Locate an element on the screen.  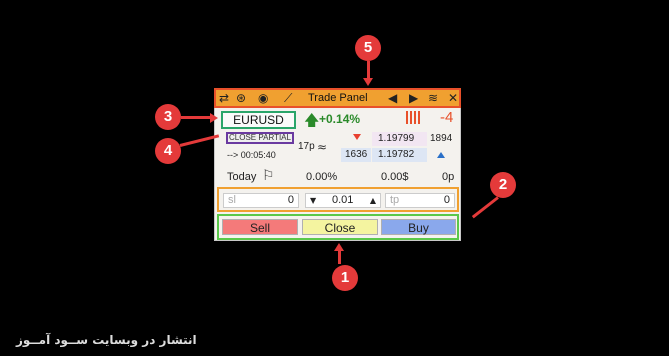
lot-value: 0.01 is located at coordinates (343, 200).